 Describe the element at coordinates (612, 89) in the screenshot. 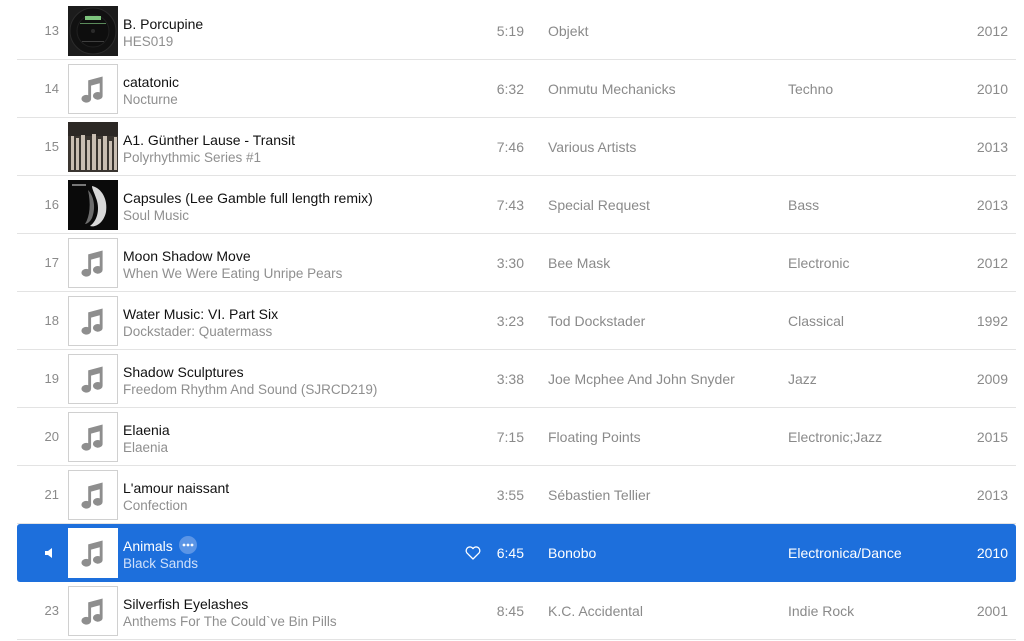

I see `track-artist: Onmutu Mechanicks` at that location.